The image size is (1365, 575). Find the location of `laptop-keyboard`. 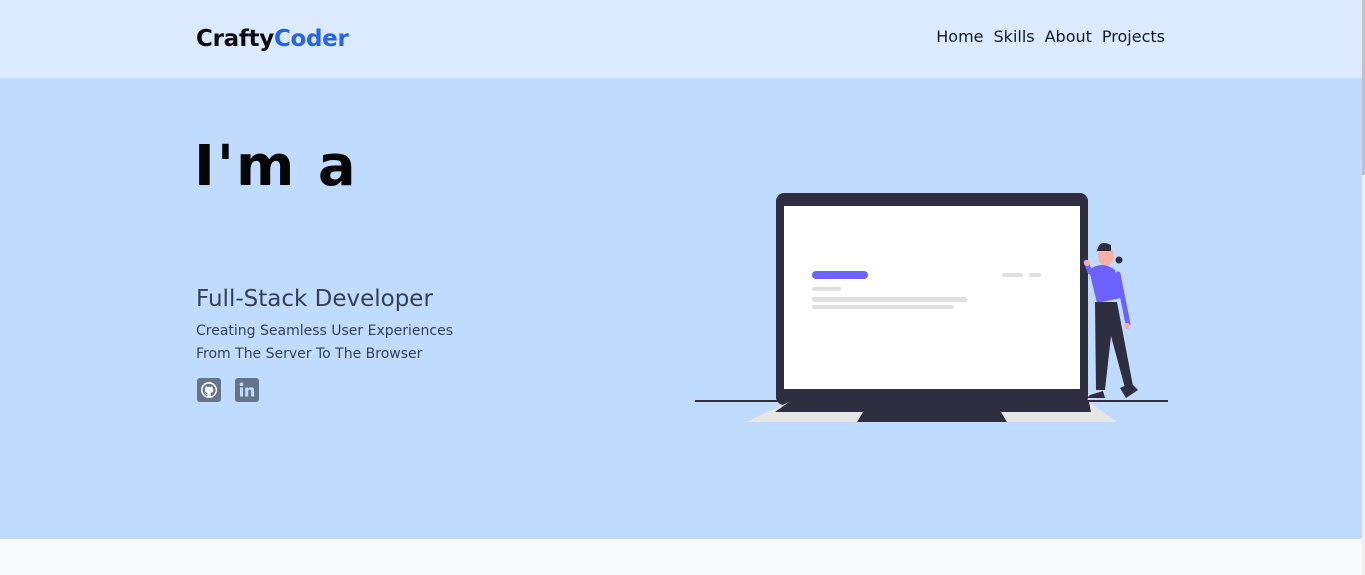

laptop-keyboard is located at coordinates (933, 407).